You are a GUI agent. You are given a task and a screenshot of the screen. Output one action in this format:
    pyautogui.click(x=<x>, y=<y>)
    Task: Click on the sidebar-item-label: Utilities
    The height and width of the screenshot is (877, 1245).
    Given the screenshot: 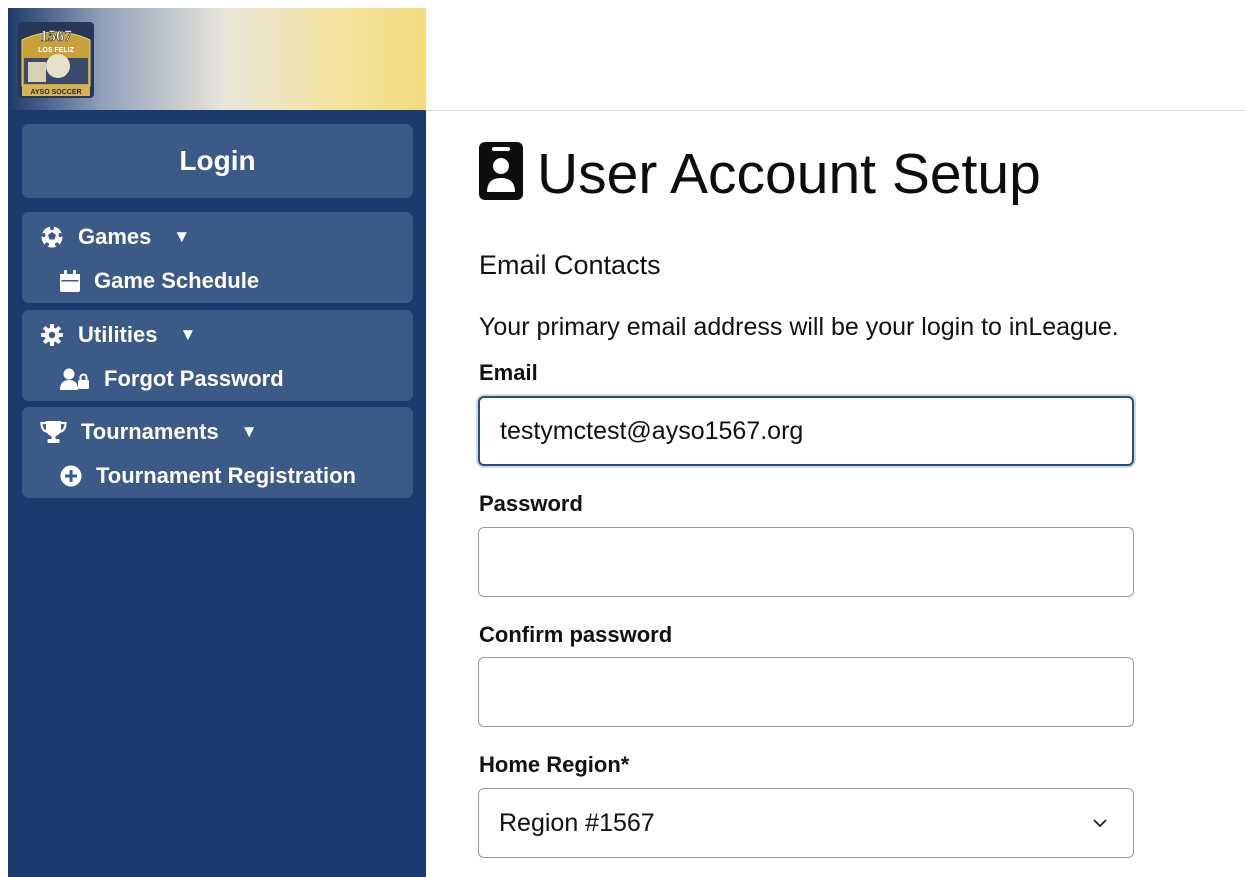 What is the action you would take?
    pyautogui.click(x=118, y=334)
    